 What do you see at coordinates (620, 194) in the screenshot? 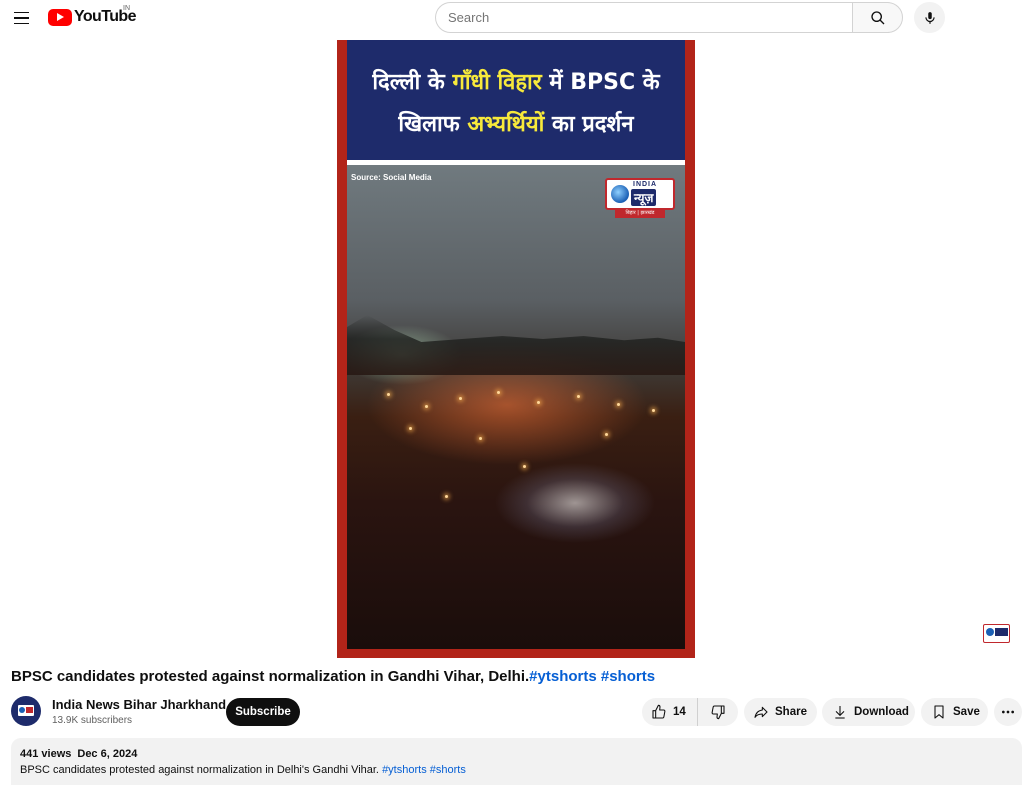
I see `globe-icon` at bounding box center [620, 194].